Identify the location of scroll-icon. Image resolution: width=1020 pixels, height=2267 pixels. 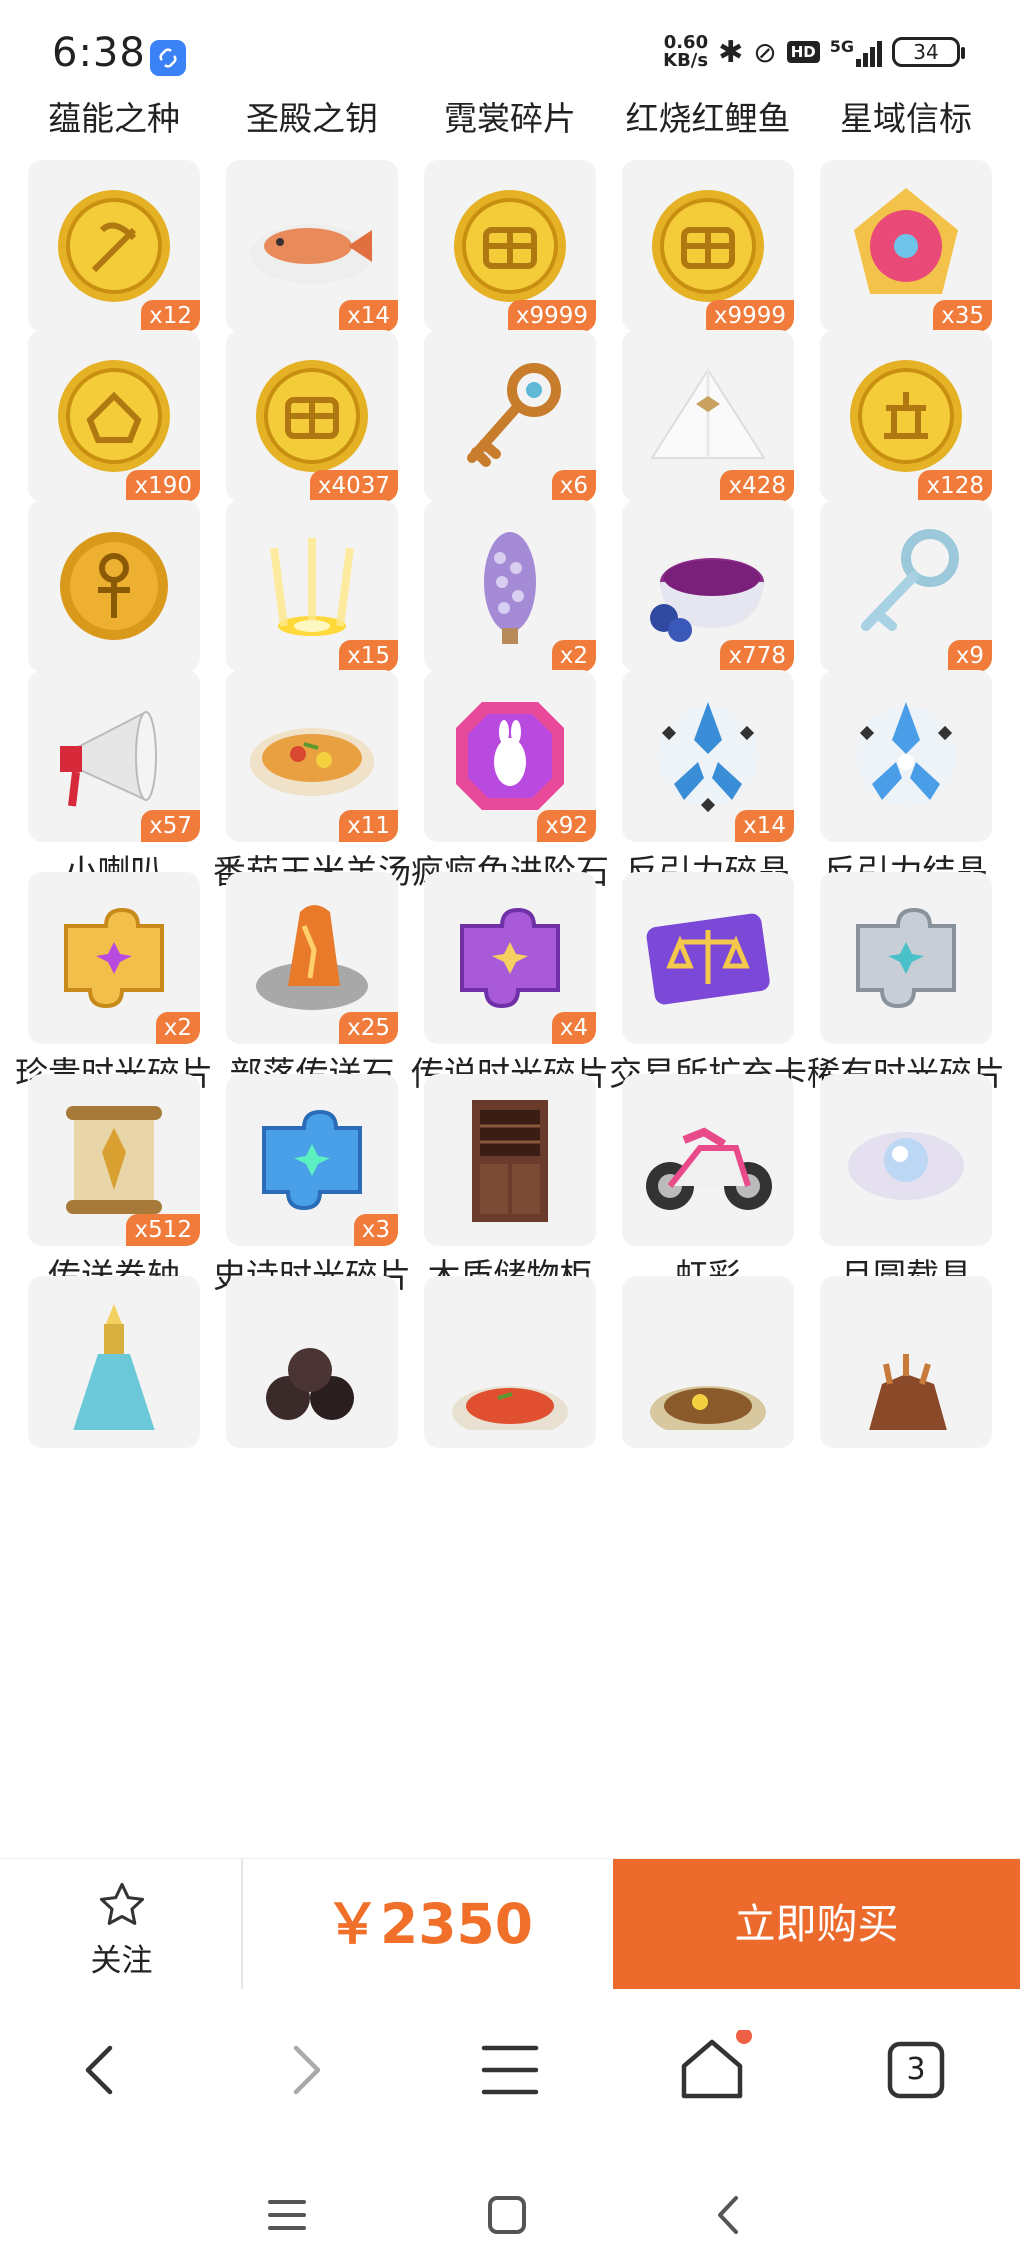
(114, 1160).